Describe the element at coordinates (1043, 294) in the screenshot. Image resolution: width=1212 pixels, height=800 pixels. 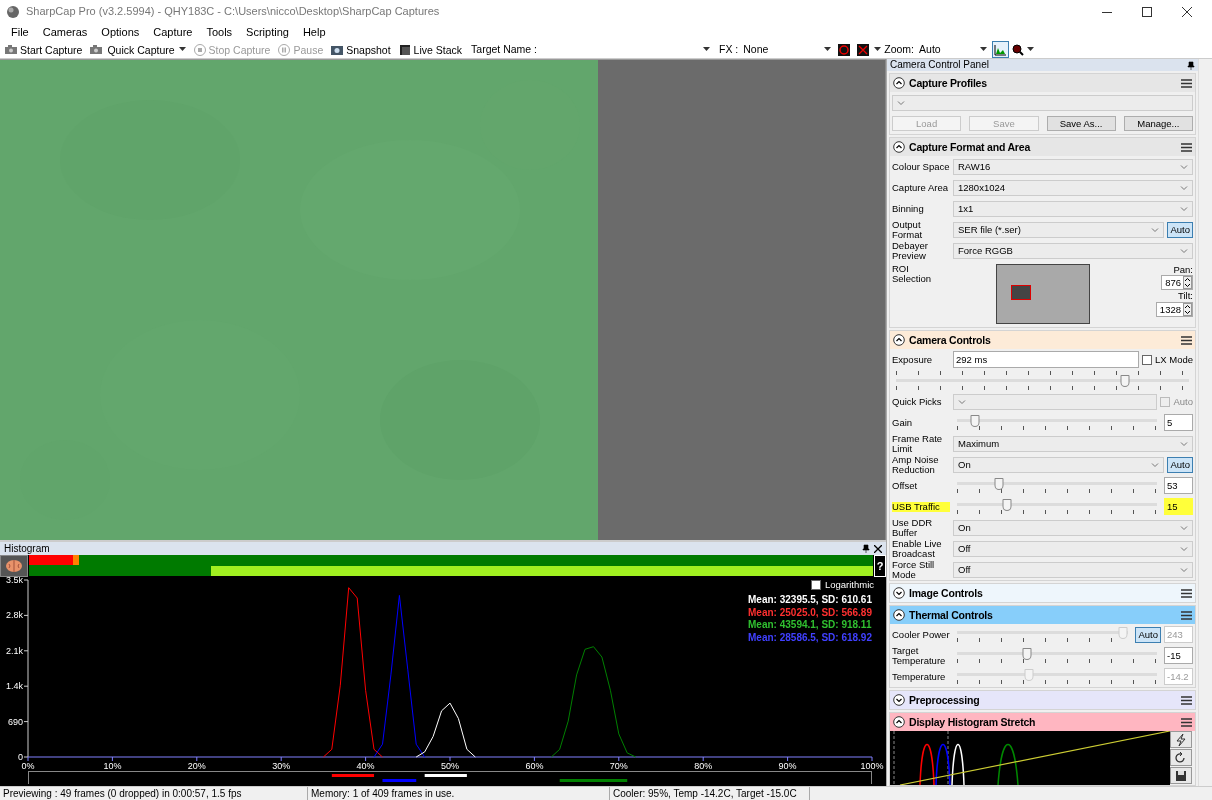
I see `roi-preview` at that location.